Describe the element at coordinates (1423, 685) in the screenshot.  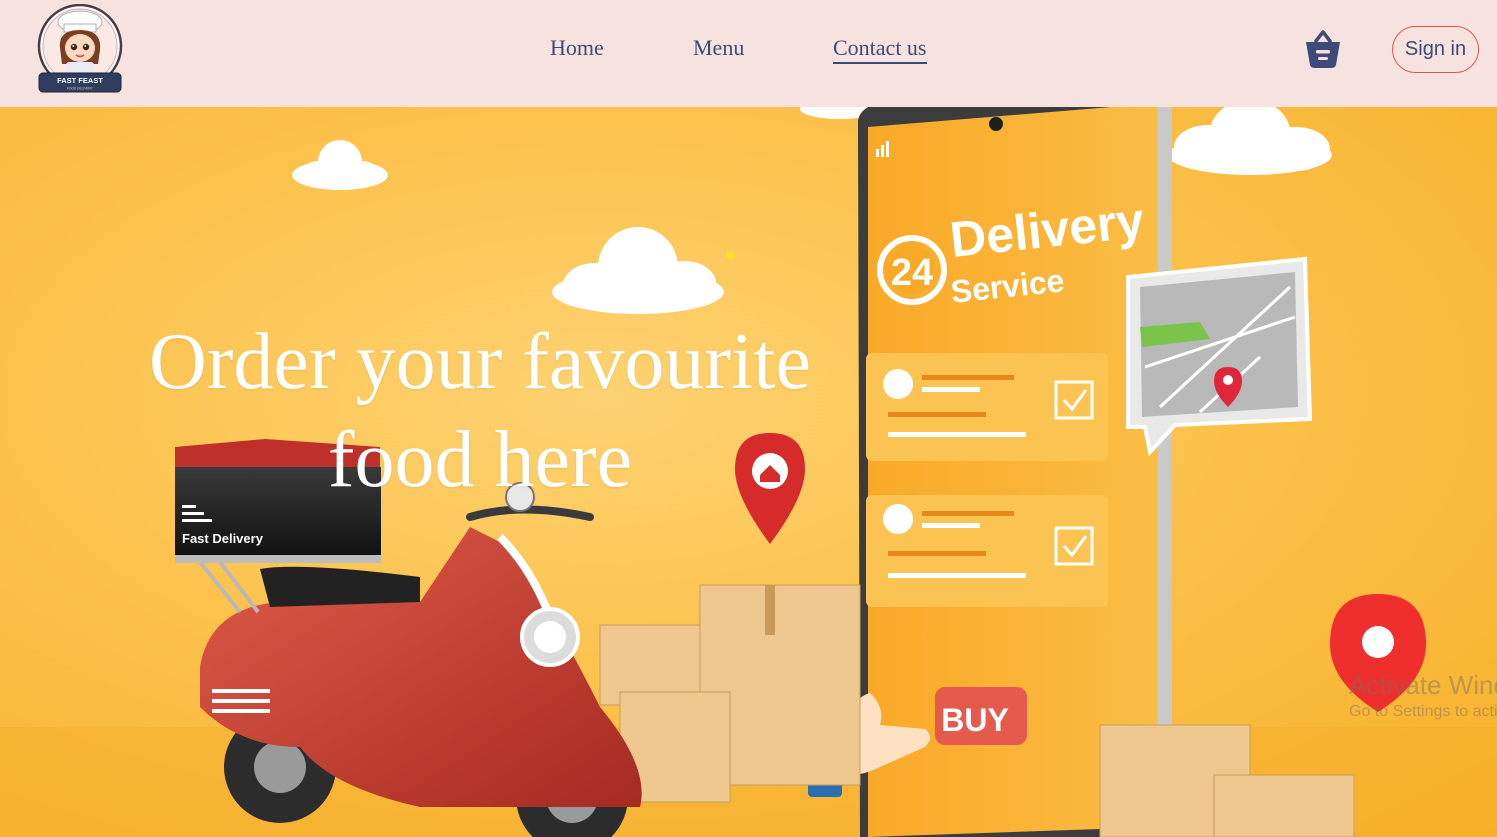
I see `watermark-title: Activate Windows` at that location.